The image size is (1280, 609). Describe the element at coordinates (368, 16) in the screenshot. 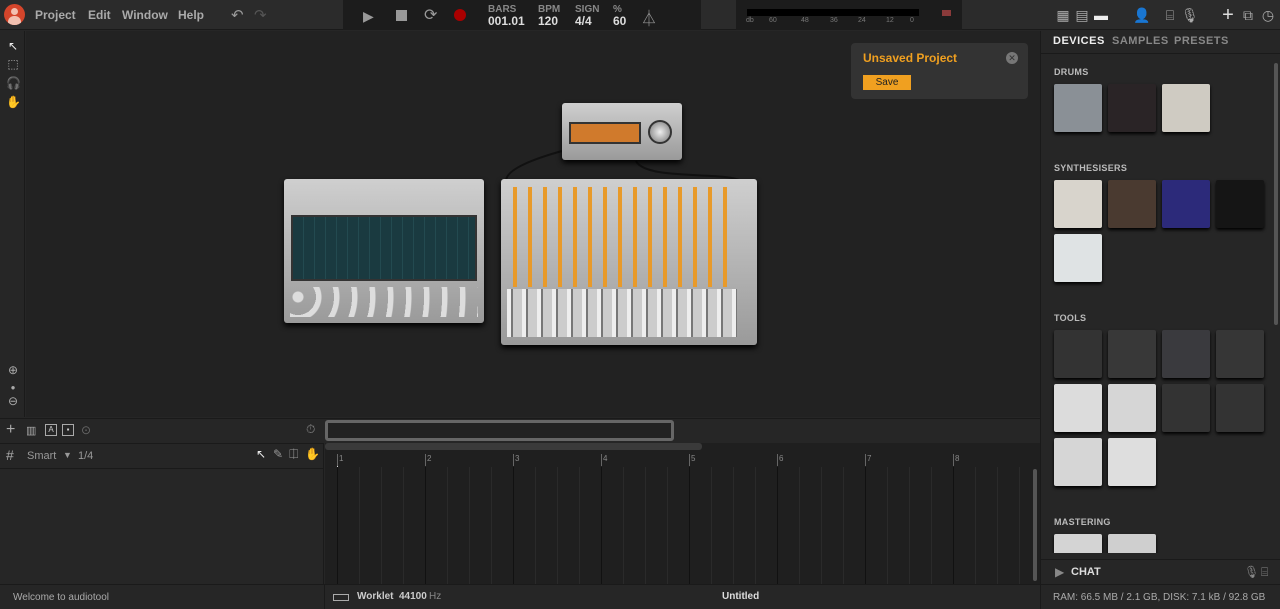

I see `play-icon: ▶` at that location.